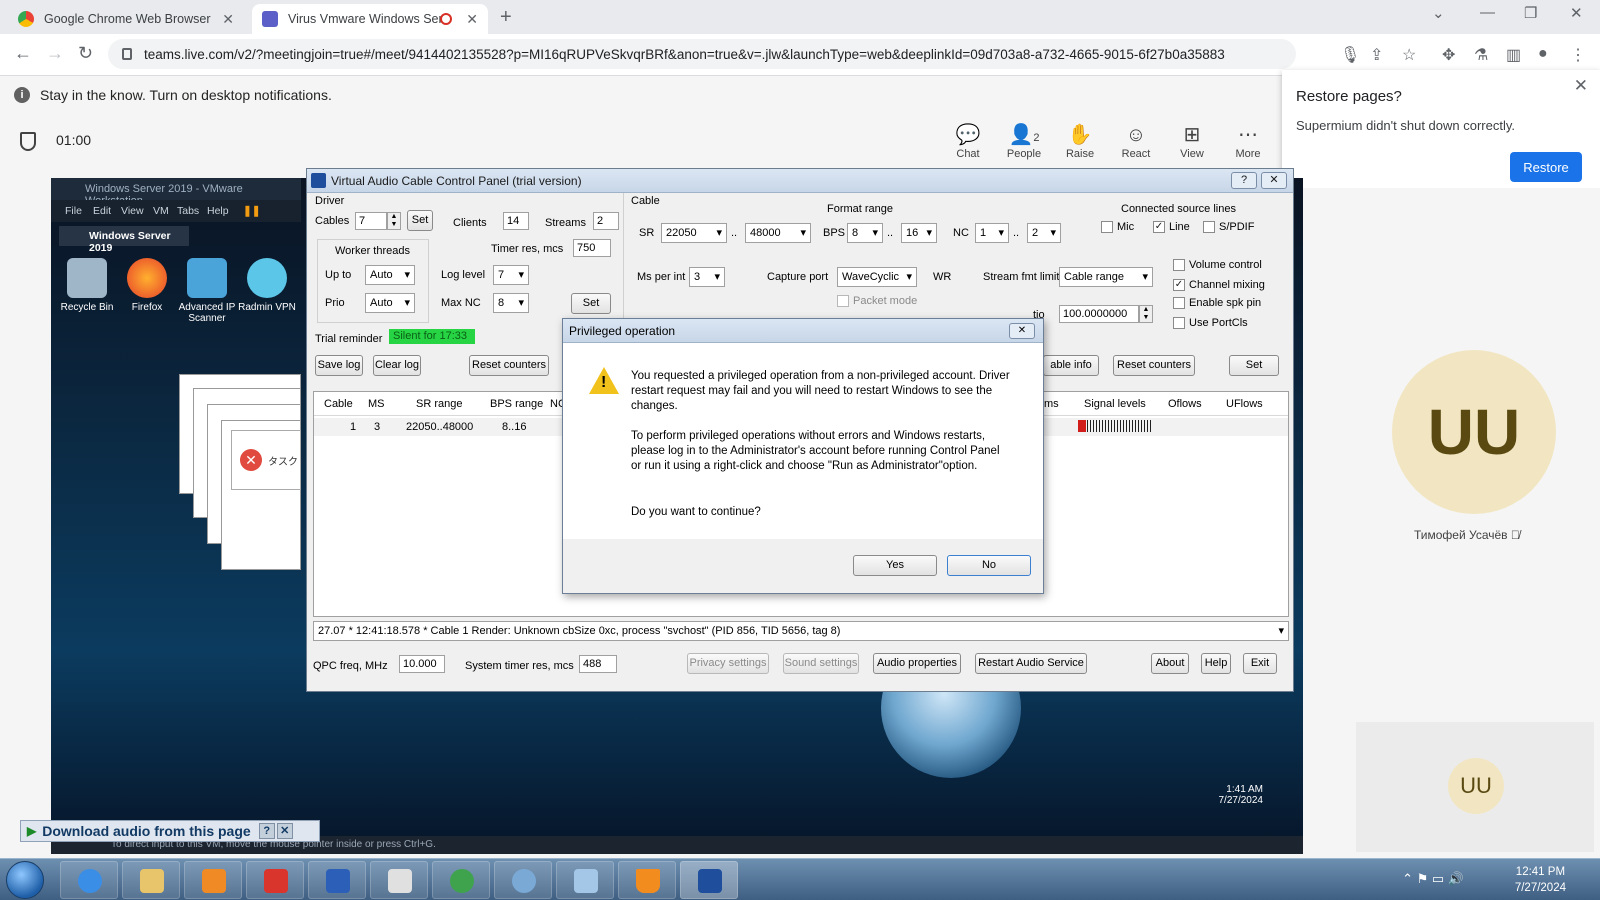 The width and height of the screenshot is (1600, 900). Describe the element at coordinates (1179, 303) in the screenshot. I see `enable-spk-pin-checkbox` at that location.